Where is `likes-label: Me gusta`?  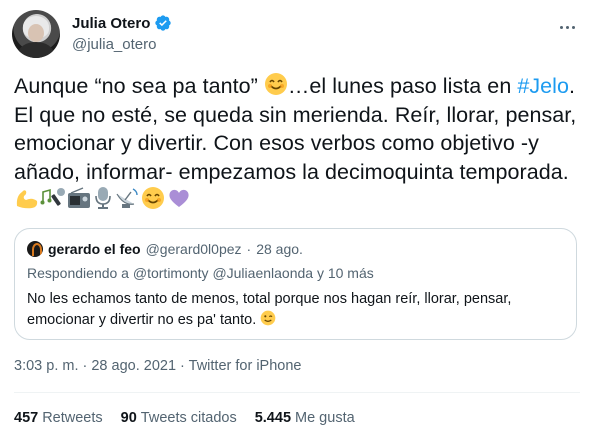 likes-label: Me gusta is located at coordinates (325, 418).